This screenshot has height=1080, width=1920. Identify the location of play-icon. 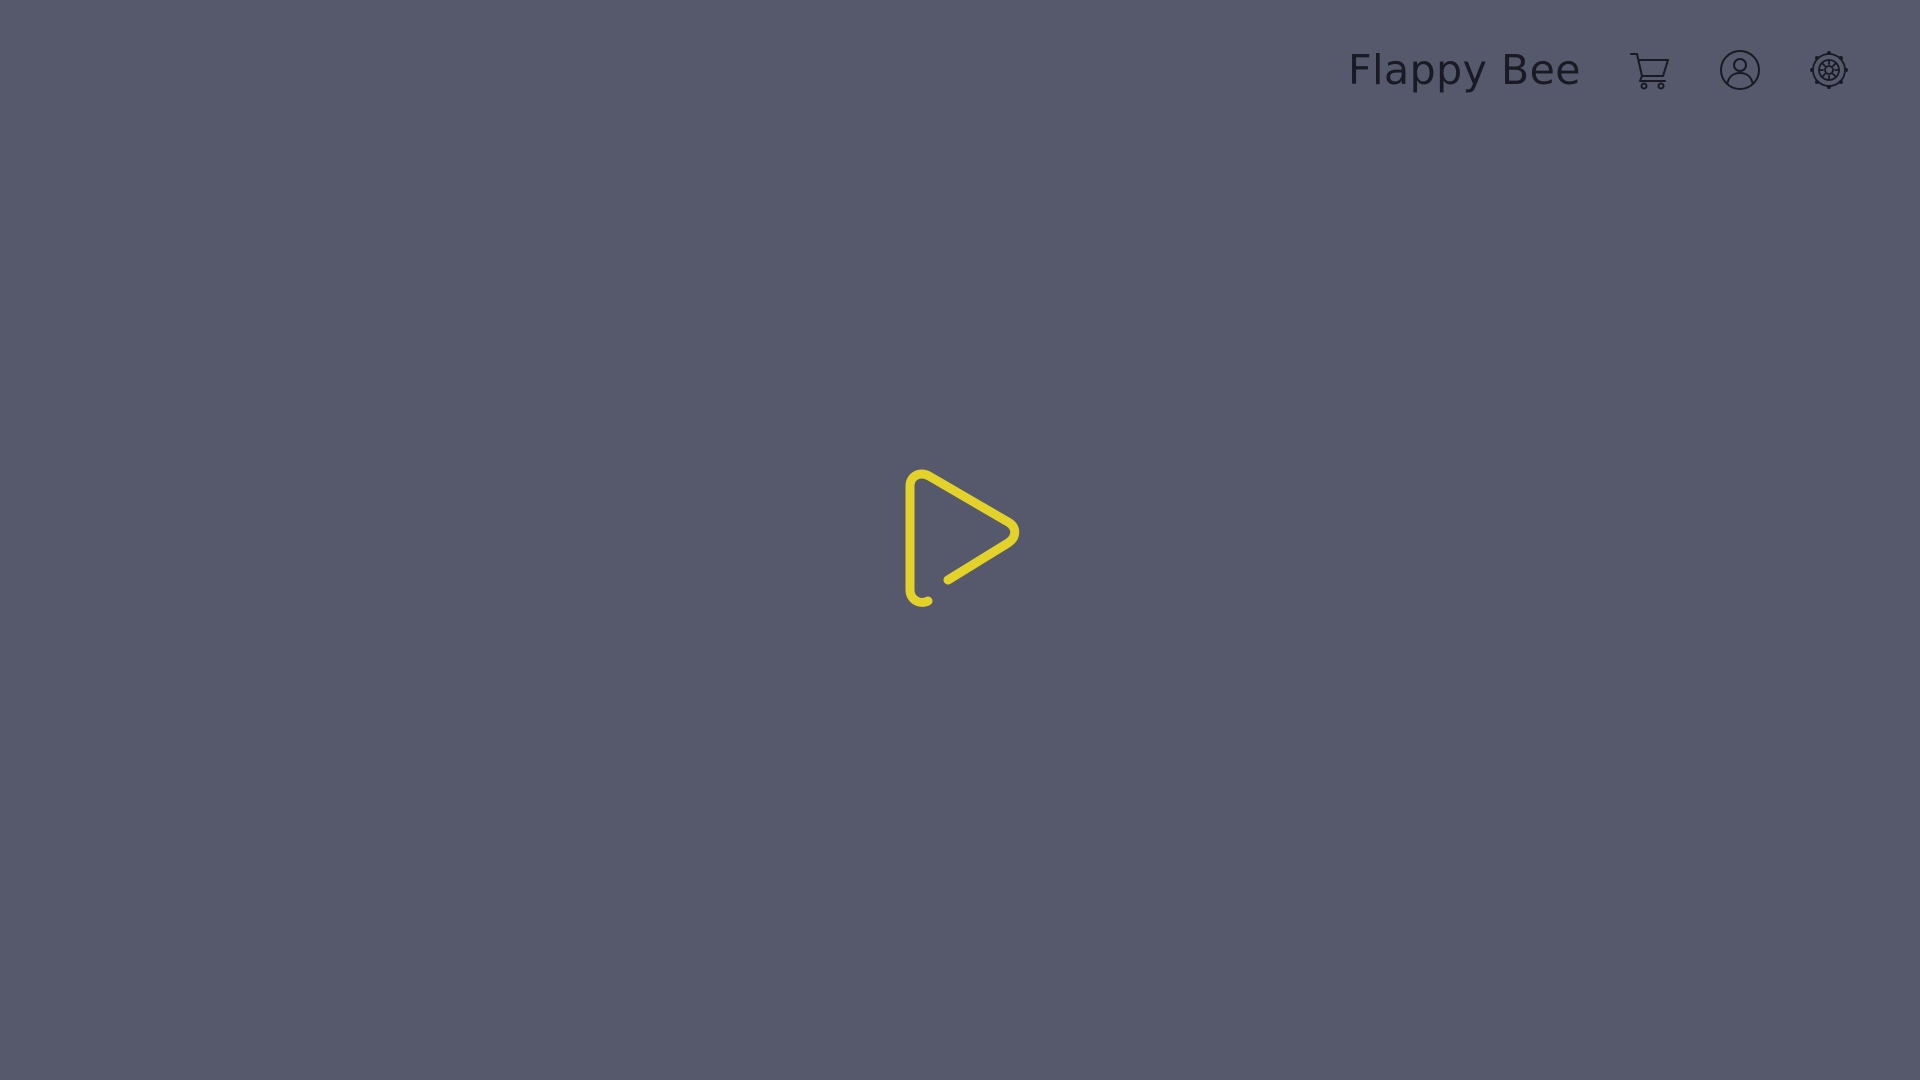
(962, 538).